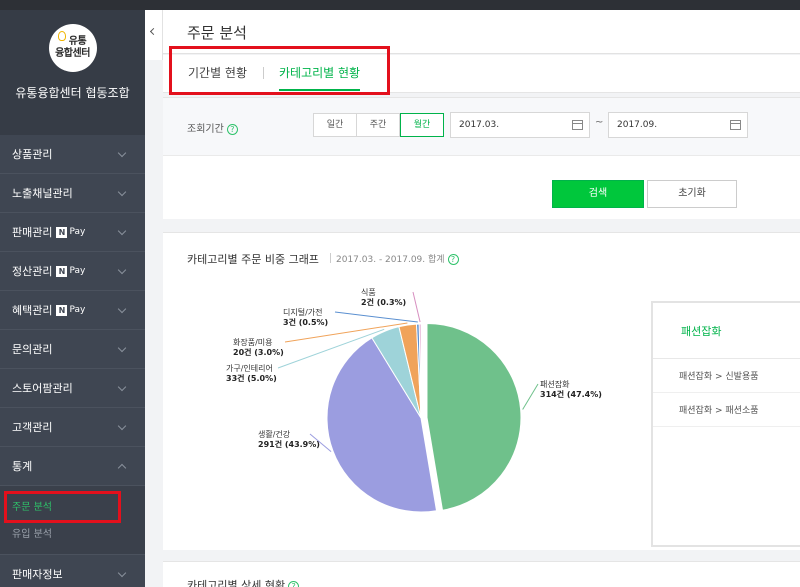  I want to click on pie-slice-value: 33건 (5.0%), so click(251, 378).